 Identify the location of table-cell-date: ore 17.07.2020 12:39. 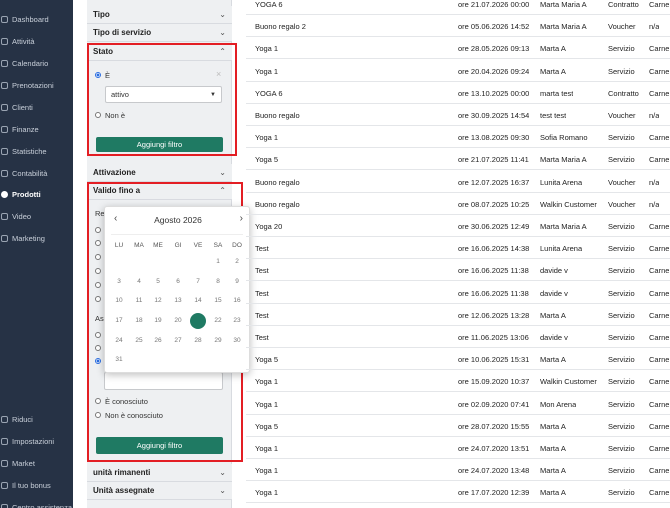
(494, 493).